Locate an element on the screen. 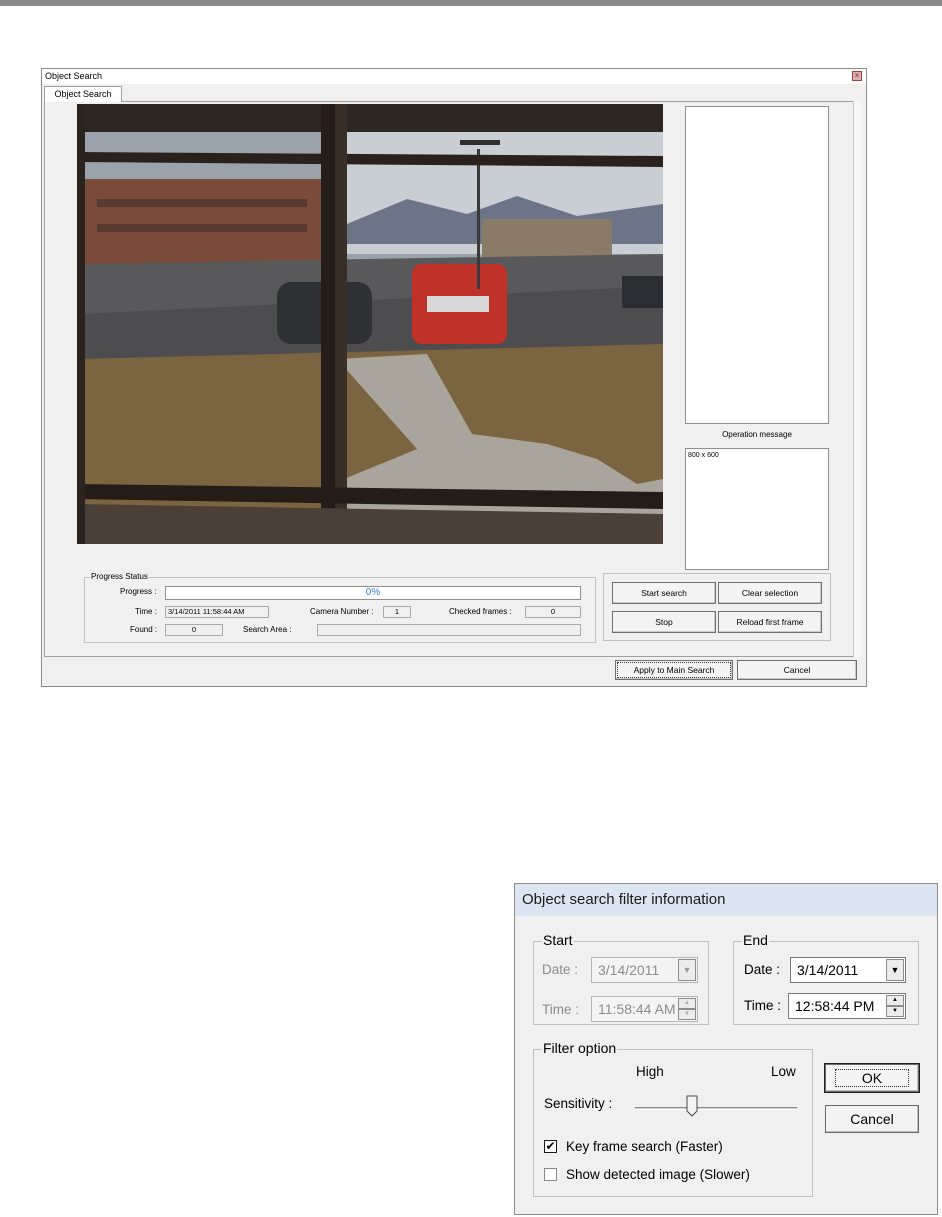 The height and width of the screenshot is (1217, 942). ok-button: OK is located at coordinates (872, 1078).